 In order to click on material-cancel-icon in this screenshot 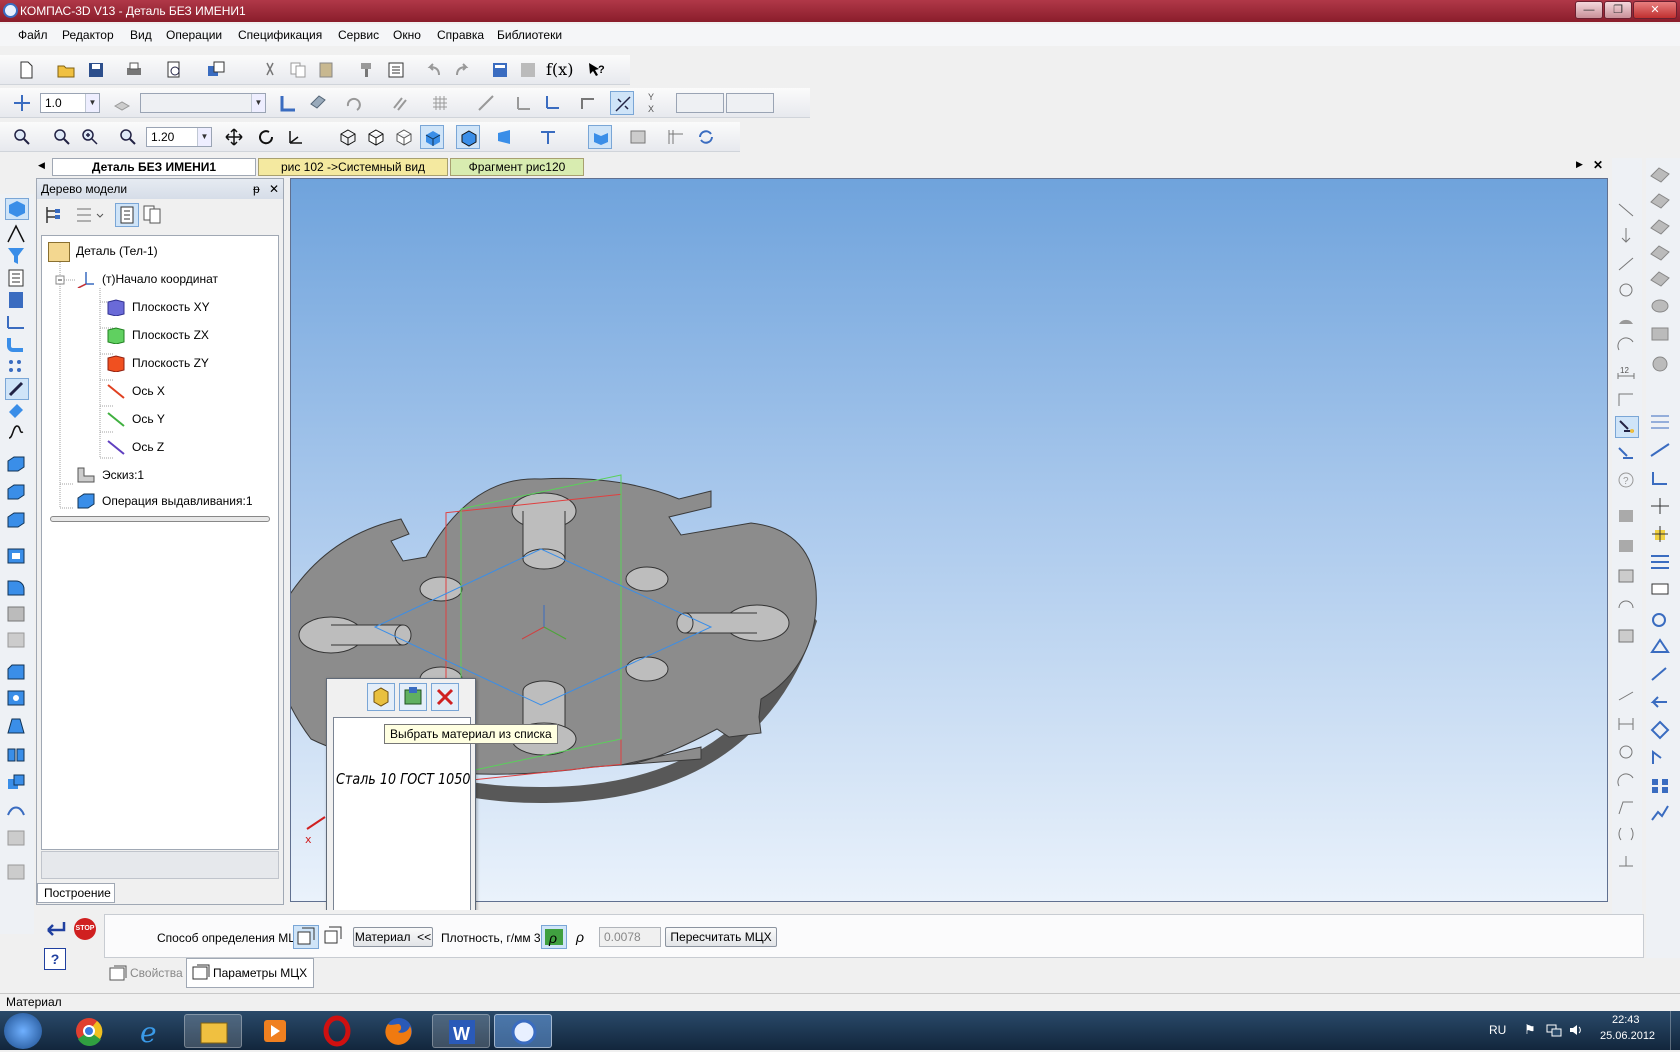, I will do `click(445, 697)`.